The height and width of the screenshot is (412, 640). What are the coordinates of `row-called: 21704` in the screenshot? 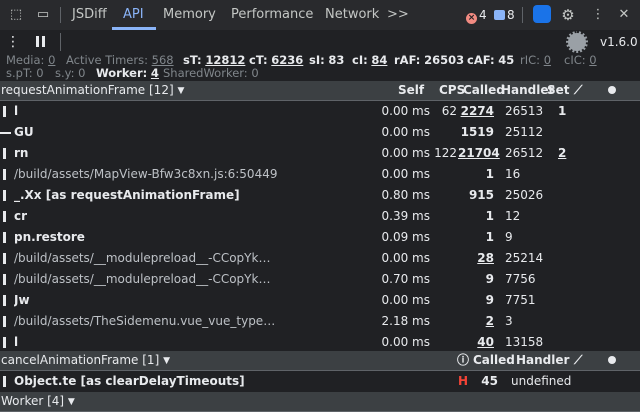 It's located at (479, 153).